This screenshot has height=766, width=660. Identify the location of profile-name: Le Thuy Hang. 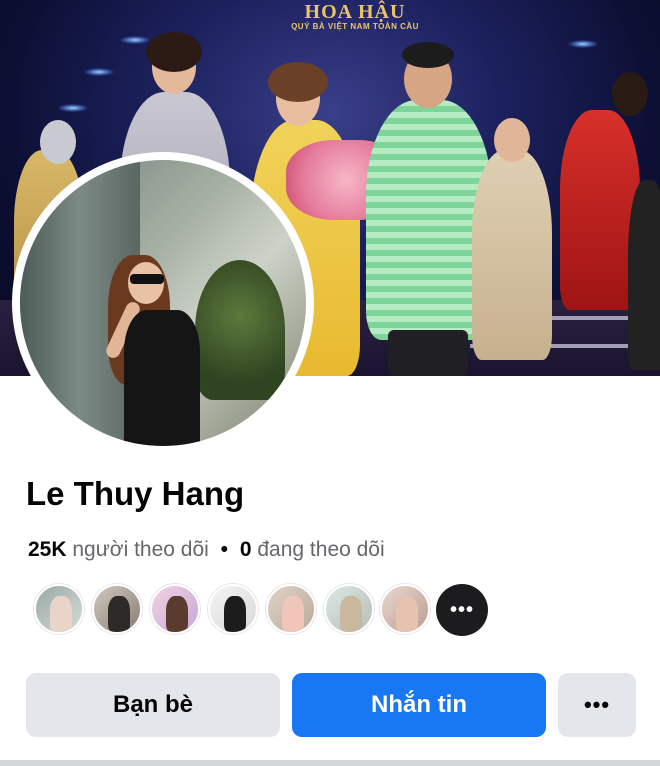
(135, 493).